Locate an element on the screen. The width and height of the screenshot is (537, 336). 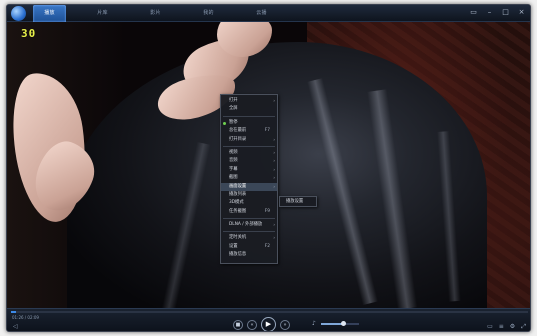
tab-cloud: 云播 is located at coordinates (261, 13).